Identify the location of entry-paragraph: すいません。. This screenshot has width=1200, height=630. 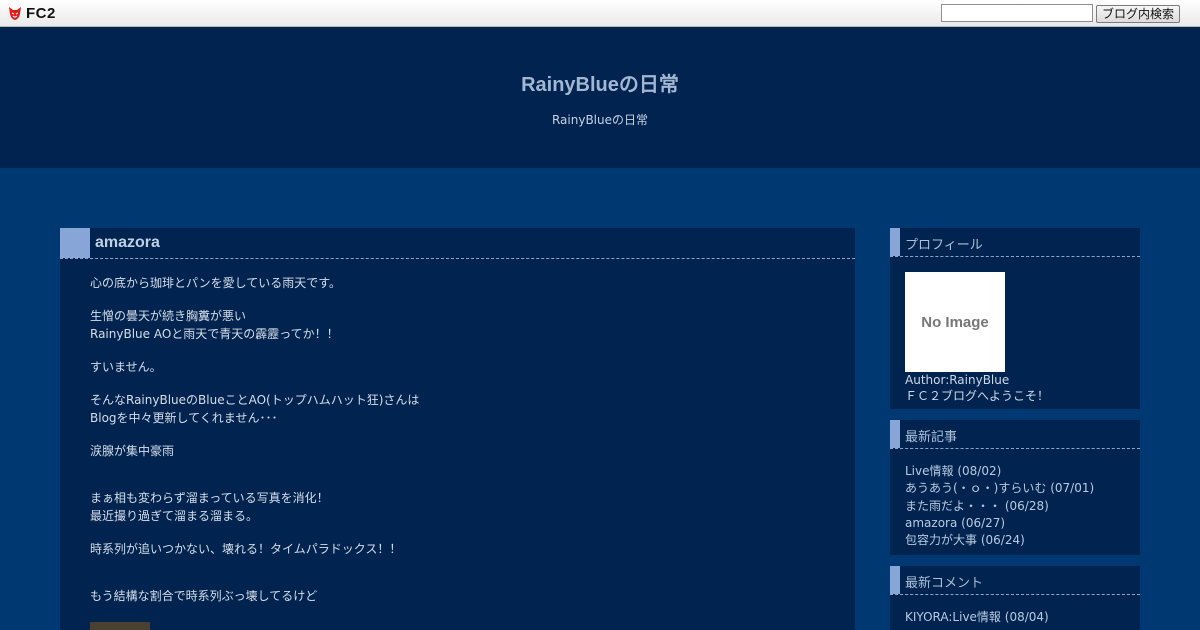
(460, 367).